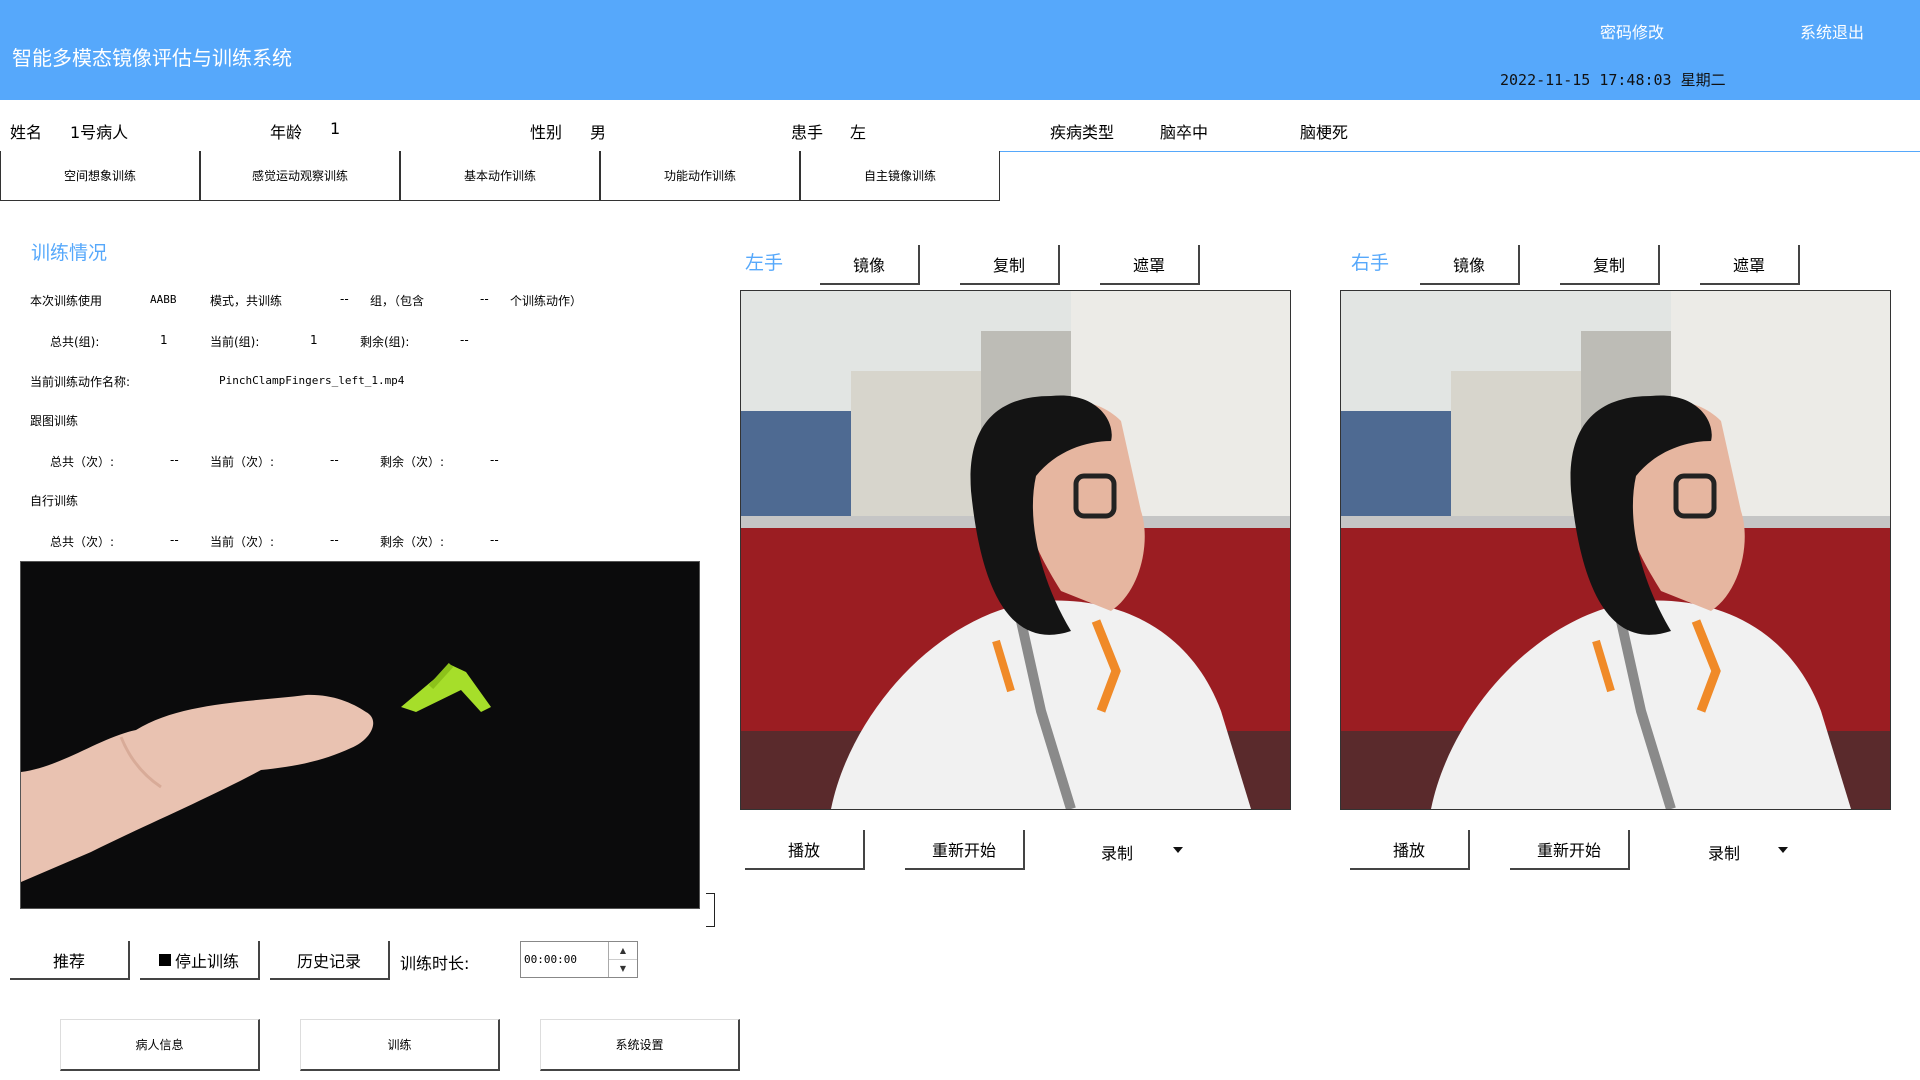  What do you see at coordinates (54, 501) in the screenshot?
I see `self-training-title: 自行训练` at bounding box center [54, 501].